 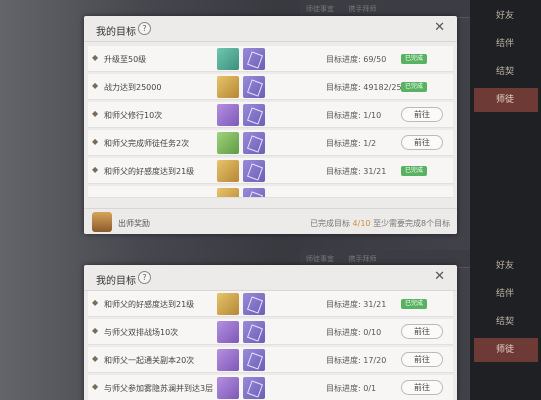 I want to click on completed-prefix: 已完成目标, so click(x=330, y=223).